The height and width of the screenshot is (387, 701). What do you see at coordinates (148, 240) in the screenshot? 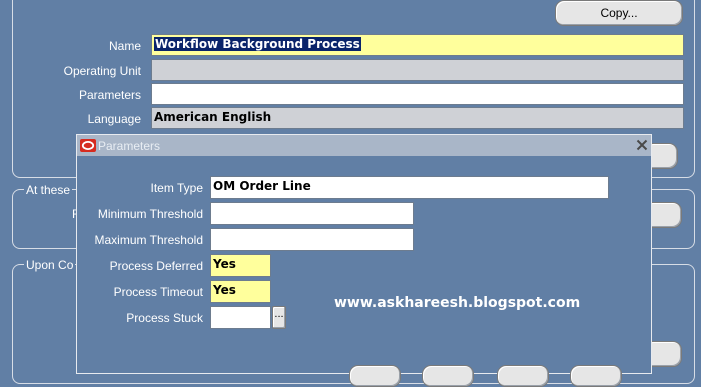
I see `maximum-threshold-label: Maximum Threshold` at bounding box center [148, 240].